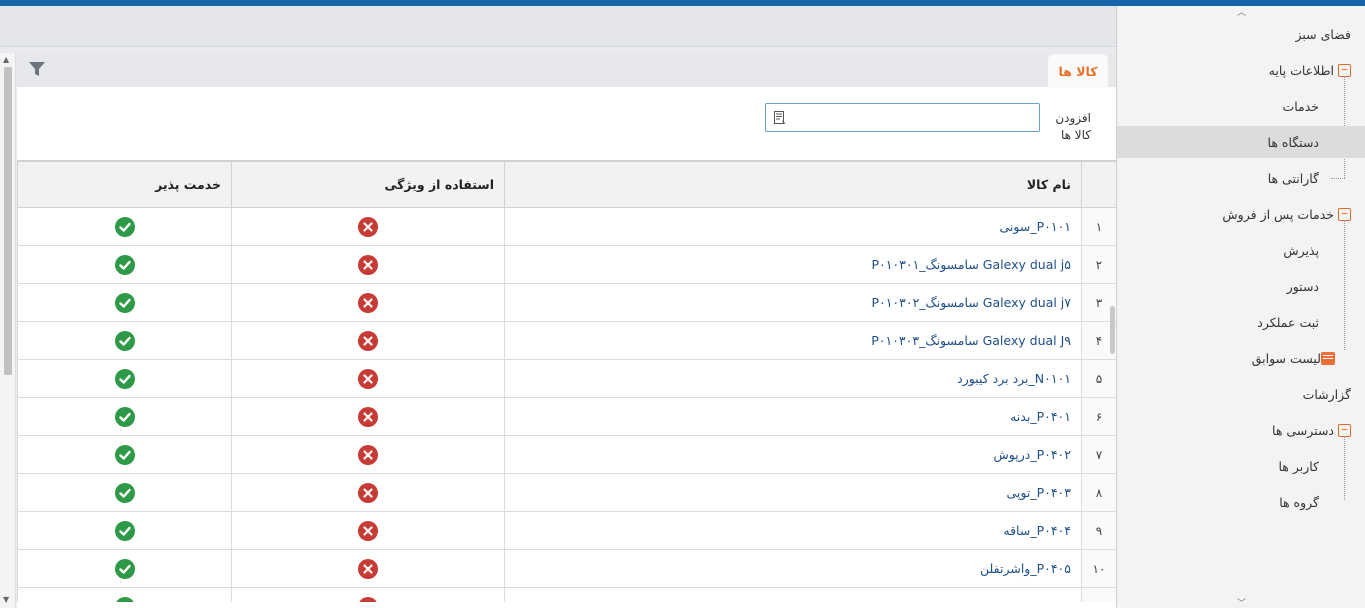 This screenshot has height=608, width=1365. Describe the element at coordinates (1098, 264) in the screenshot. I see `row-number-cell: ۲` at that location.